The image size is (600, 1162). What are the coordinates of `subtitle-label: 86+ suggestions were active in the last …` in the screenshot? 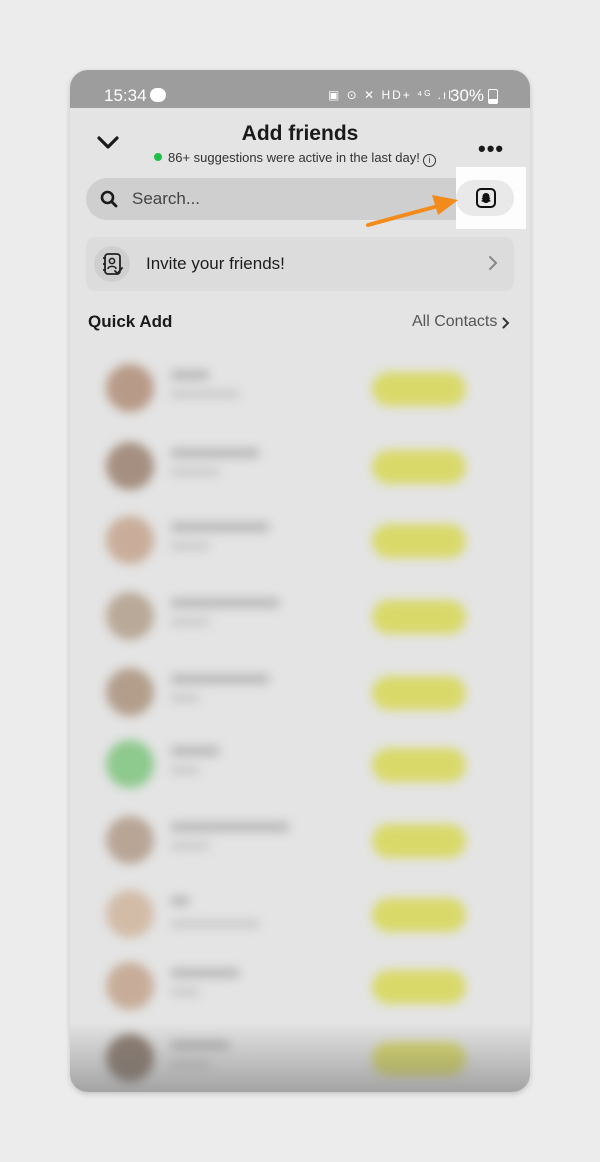 It's located at (294, 157).